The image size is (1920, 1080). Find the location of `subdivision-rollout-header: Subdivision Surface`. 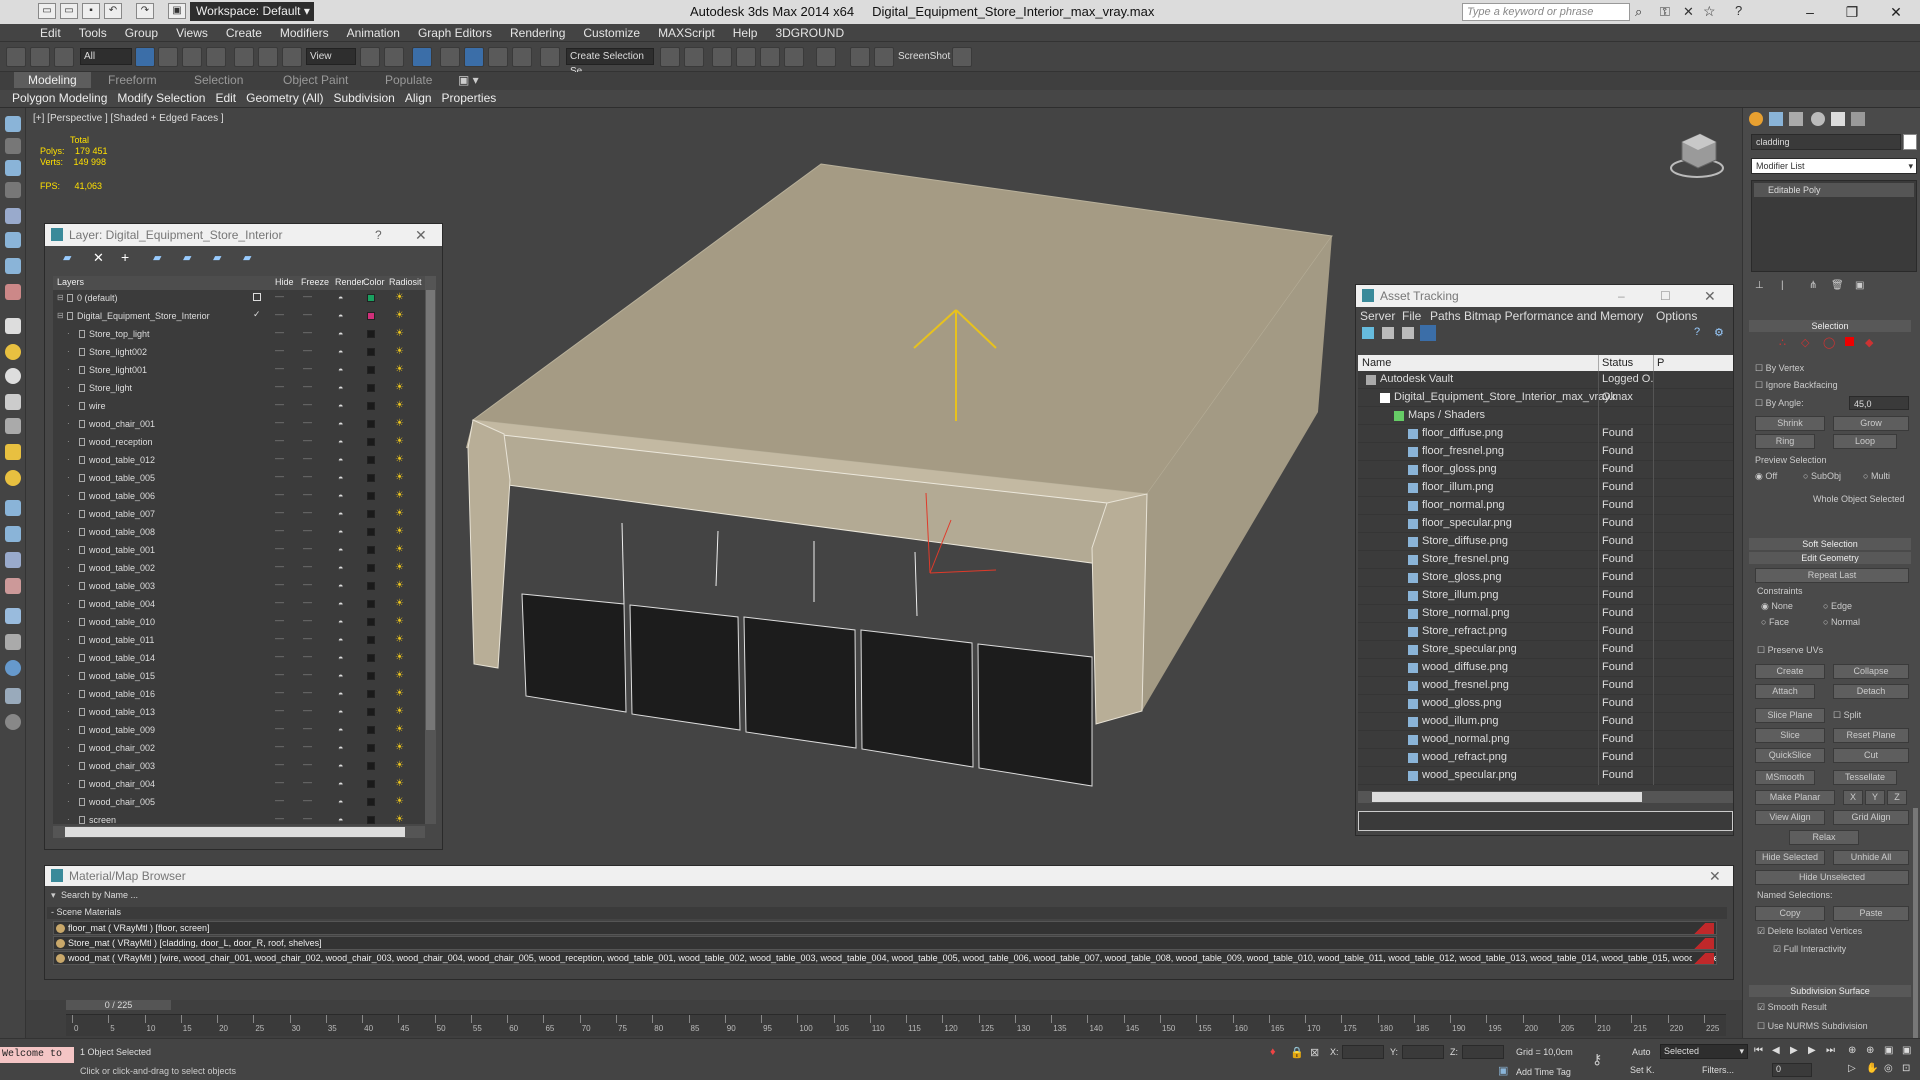

subdivision-rollout-header: Subdivision Surface is located at coordinates (1830, 991).